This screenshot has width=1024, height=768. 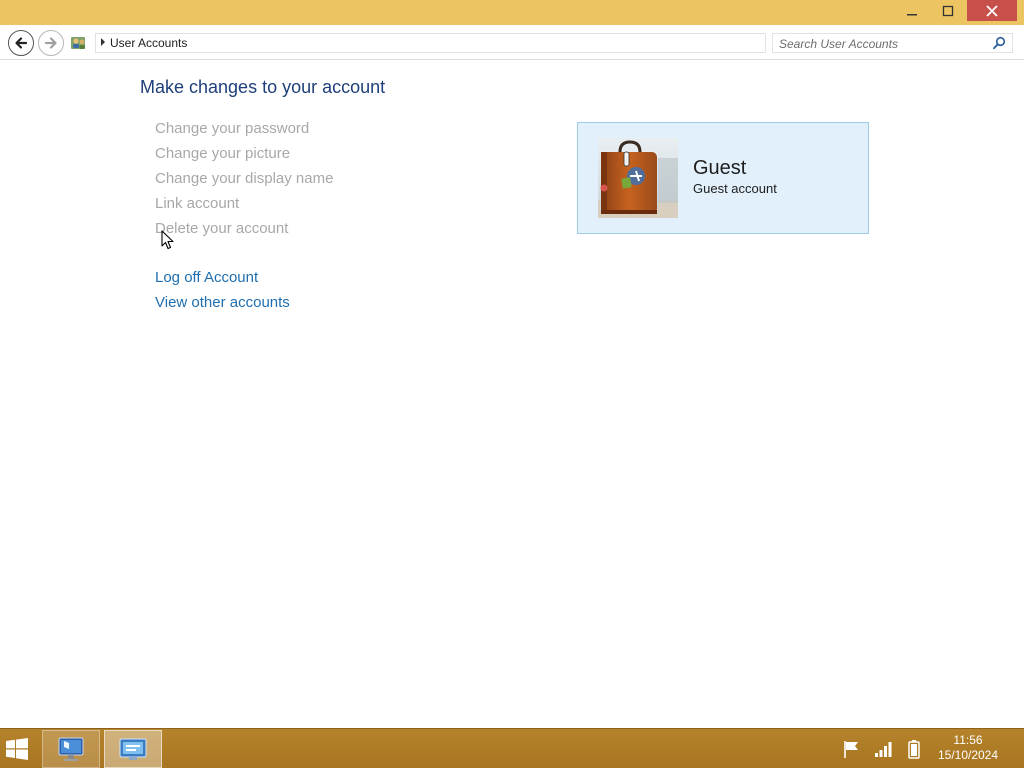 I want to click on forward-button, so click(x=51, y=43).